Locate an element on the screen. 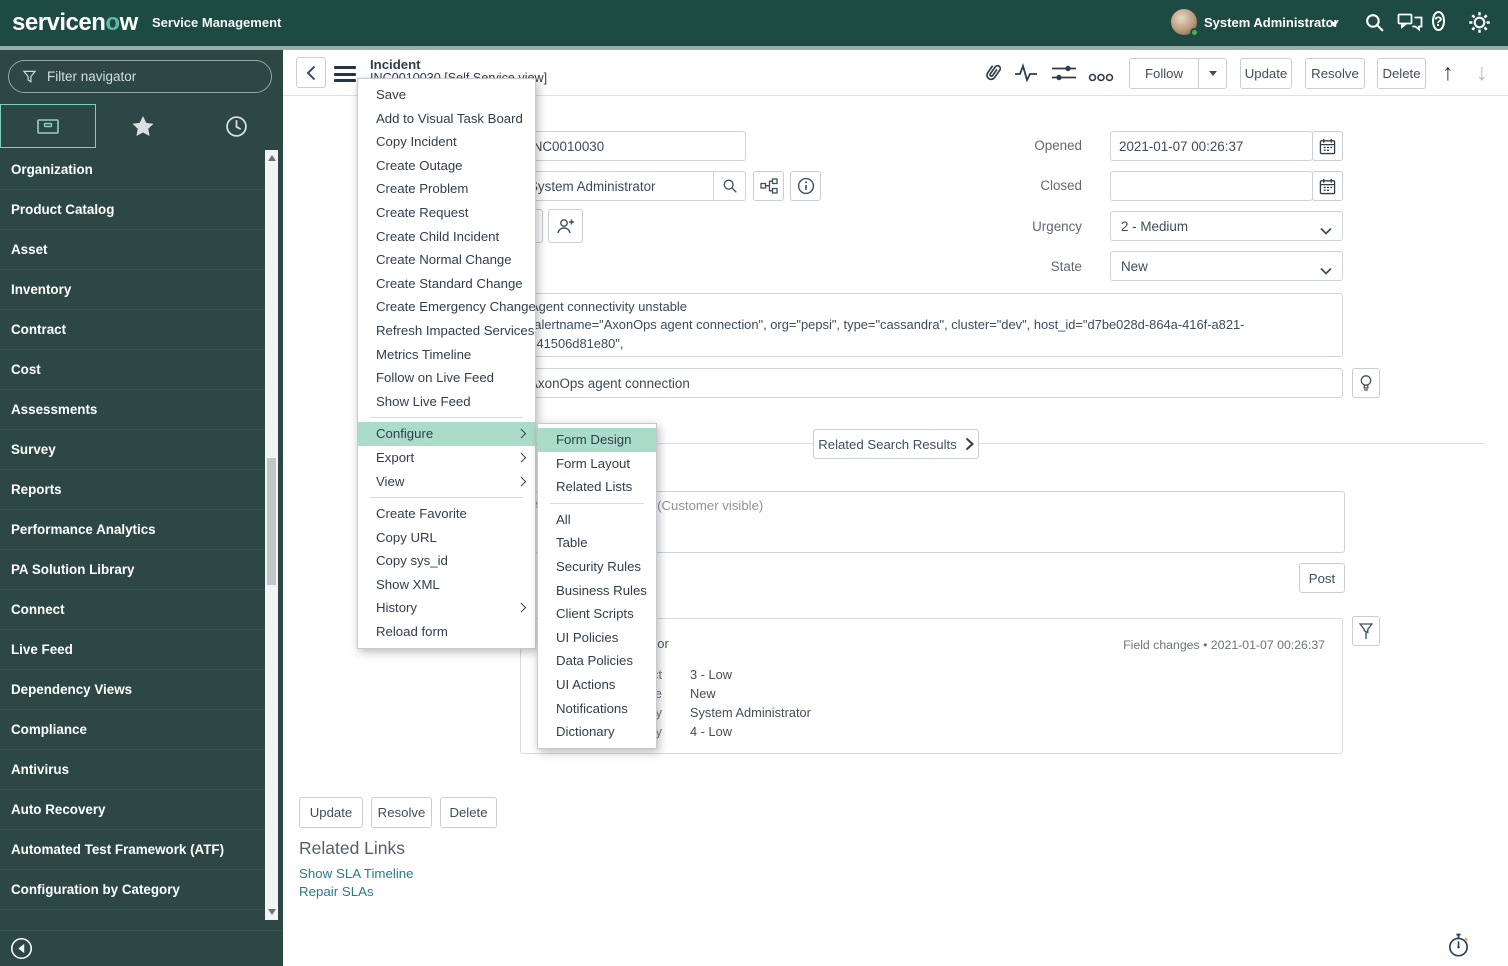 The width and height of the screenshot is (1508, 966). menu-item-reload-form: Reload form is located at coordinates (446, 632).